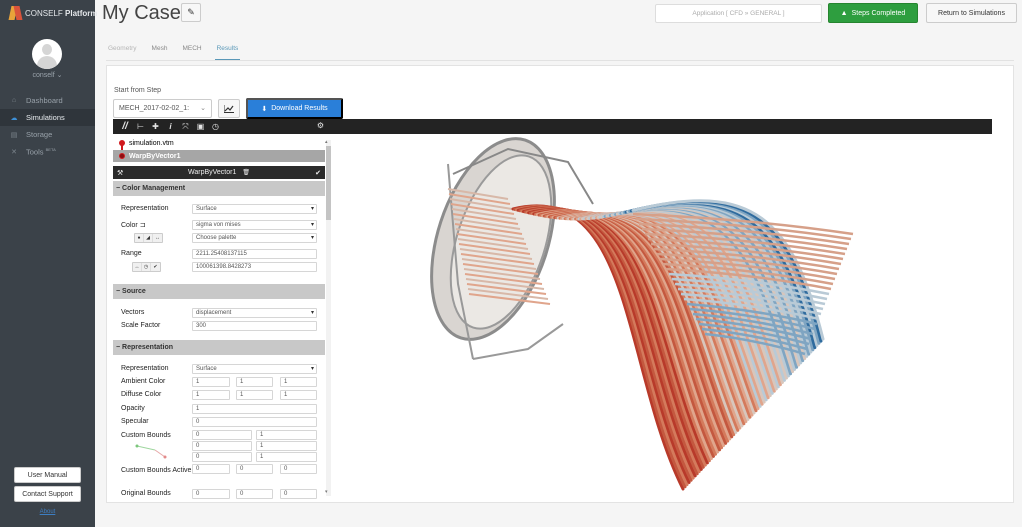 Image resolution: width=1022 pixels, height=527 pixels. What do you see at coordinates (211, 469) in the screenshot?
I see `custom-bounds-active-x: 0` at bounding box center [211, 469].